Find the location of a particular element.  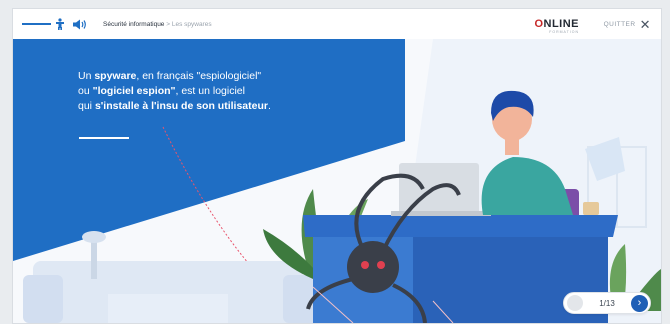

intro-term-logiciel-espion: "logiciel espion" is located at coordinates (134, 91).